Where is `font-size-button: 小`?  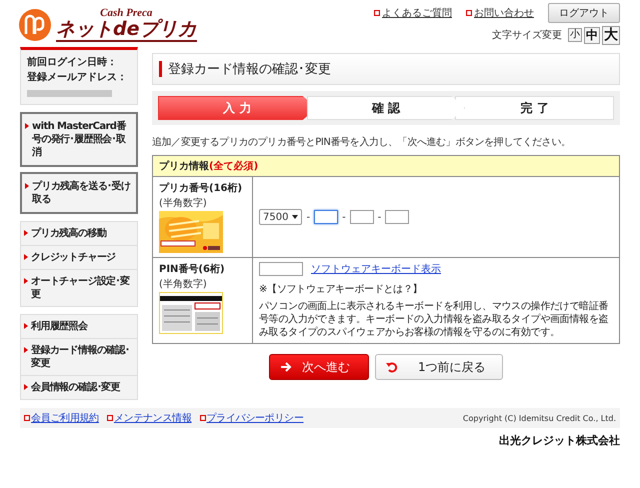
font-size-button: 小 is located at coordinates (575, 35).